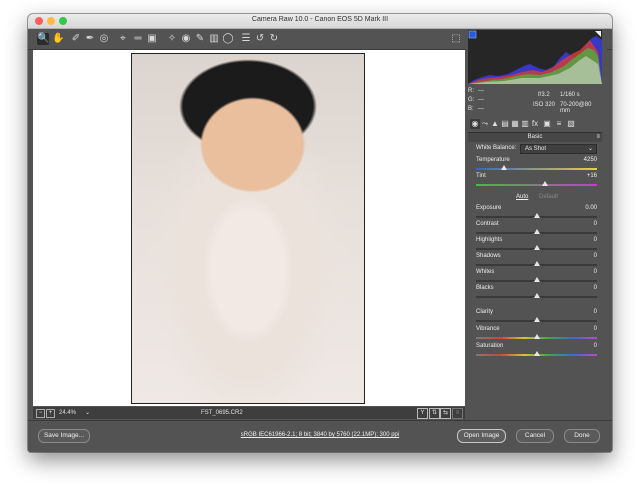 This screenshot has width=640, height=491. Describe the element at coordinates (186, 39) in the screenshot. I see `red-eye-icon: ◉` at that location.